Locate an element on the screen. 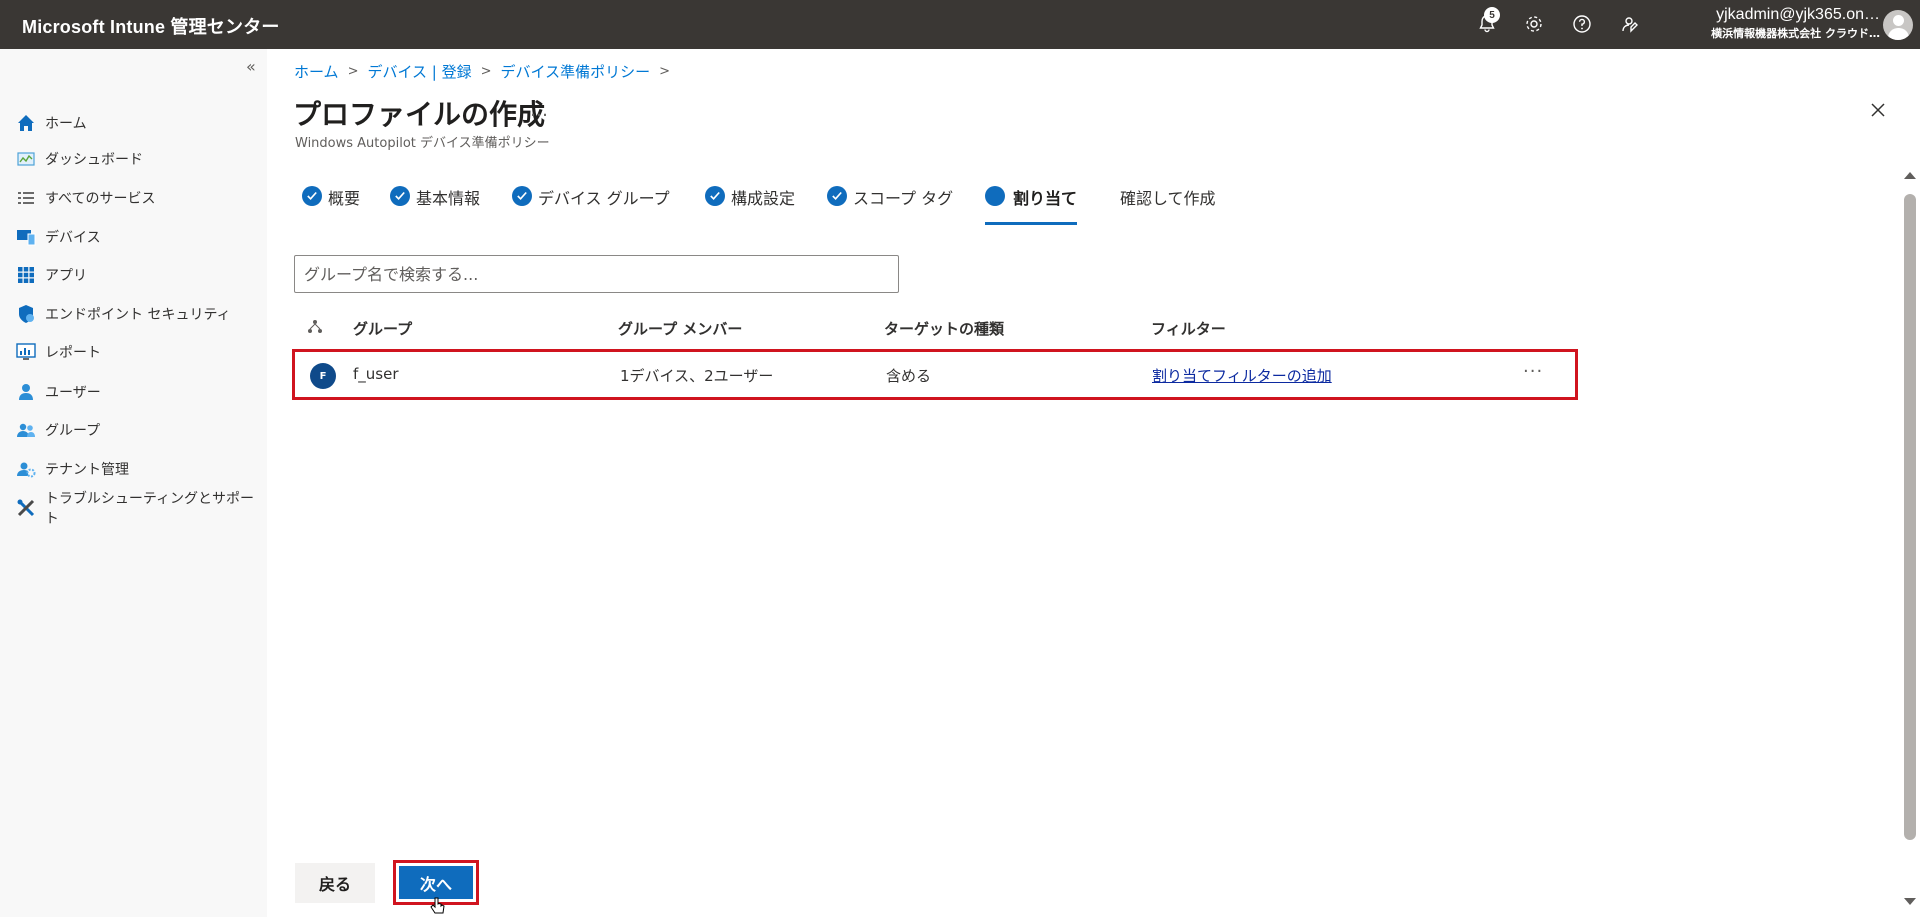  sidebar-item-label: エンドポイント セキュリティ is located at coordinates (138, 315).